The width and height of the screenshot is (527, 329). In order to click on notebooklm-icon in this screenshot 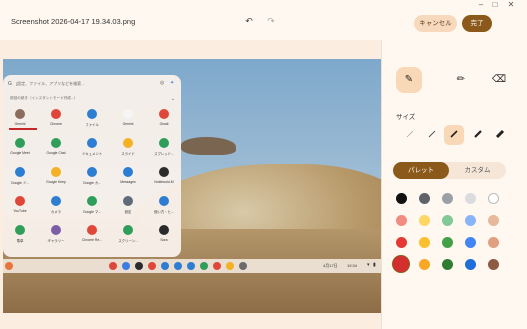, I will do `click(139, 266)`.